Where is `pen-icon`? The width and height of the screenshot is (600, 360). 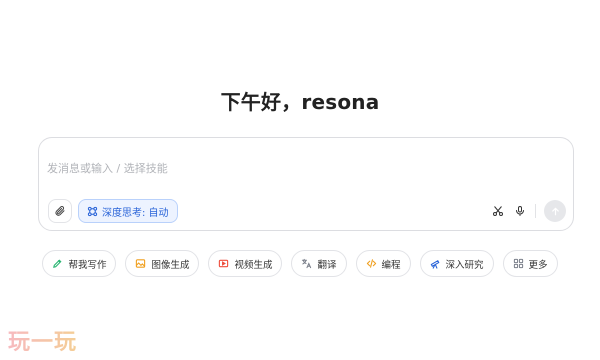 pen-icon is located at coordinates (57, 263).